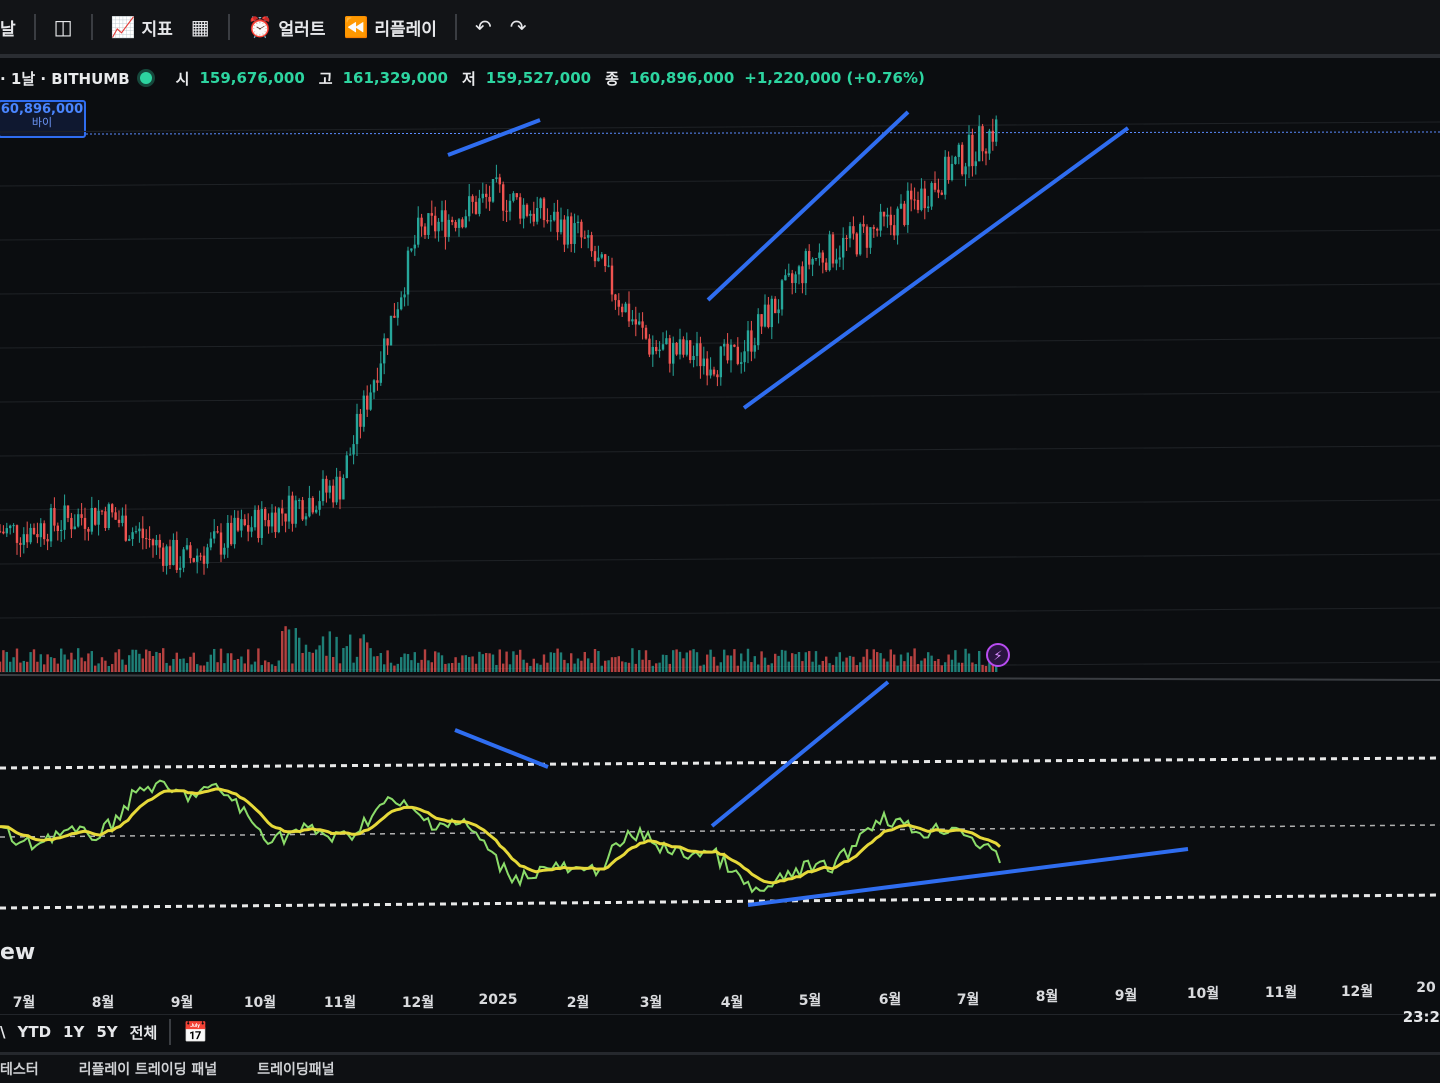 The image size is (1440, 1083). Describe the element at coordinates (389, 27) in the screenshot. I see `replay-button: ⏪ 리플레이` at that location.